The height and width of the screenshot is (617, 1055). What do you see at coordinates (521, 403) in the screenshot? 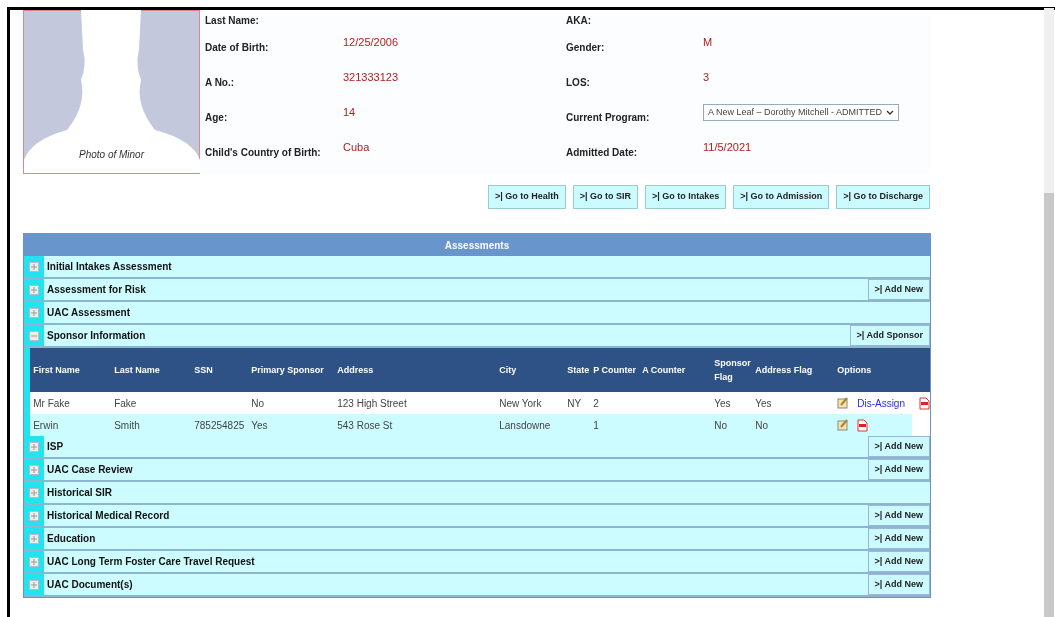
I see `table-cell-text: New York` at bounding box center [521, 403].